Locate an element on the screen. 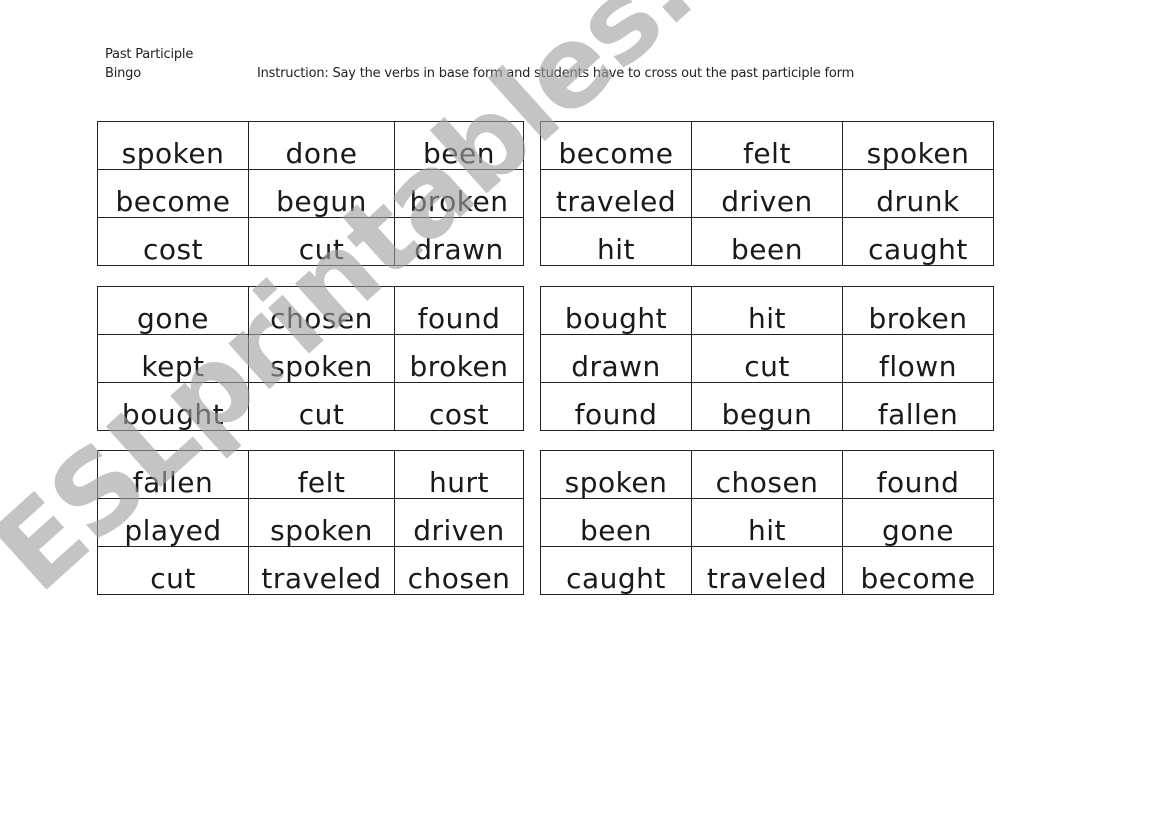 The width and height of the screenshot is (1169, 821). bingo-row: hit been caught is located at coordinates (767, 241).